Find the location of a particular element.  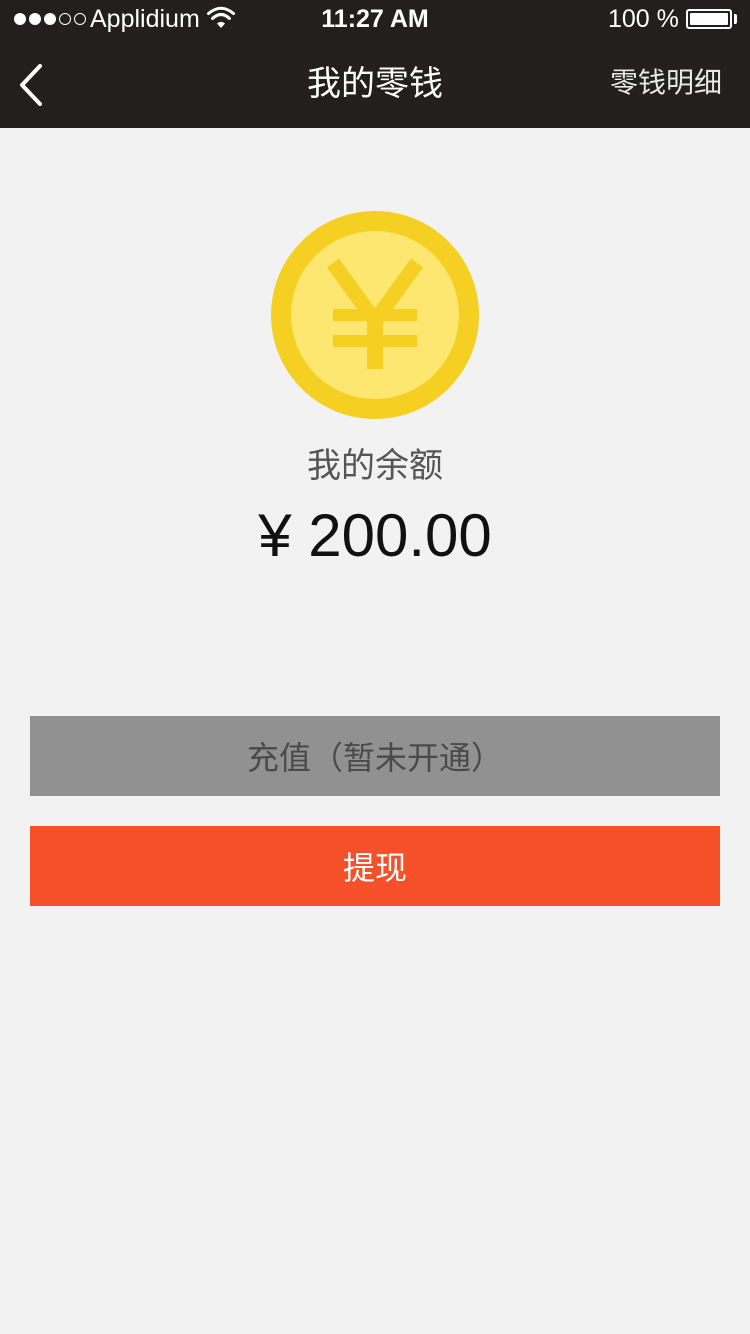

battery-tip is located at coordinates (735, 19).